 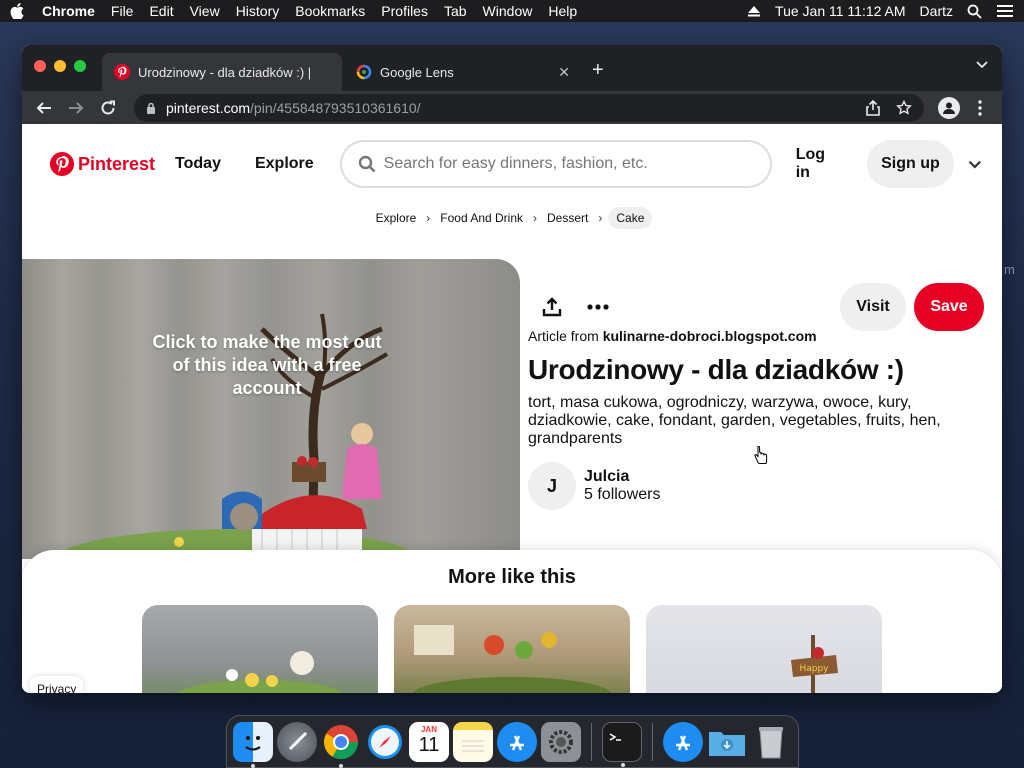 I want to click on menu-edit: Edit, so click(x=161, y=11).